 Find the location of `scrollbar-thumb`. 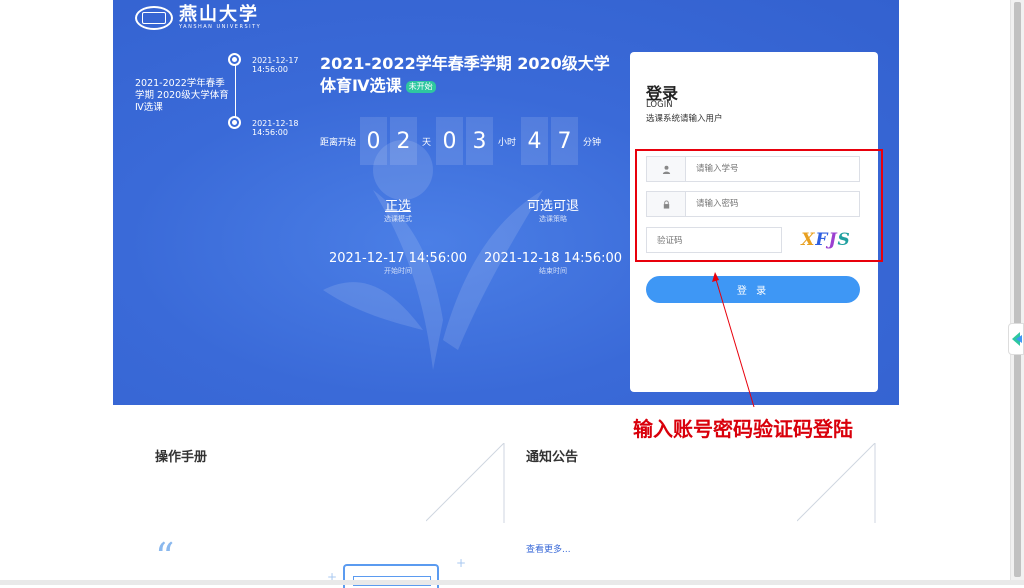

scrollbar-thumb is located at coordinates (1017, 289).